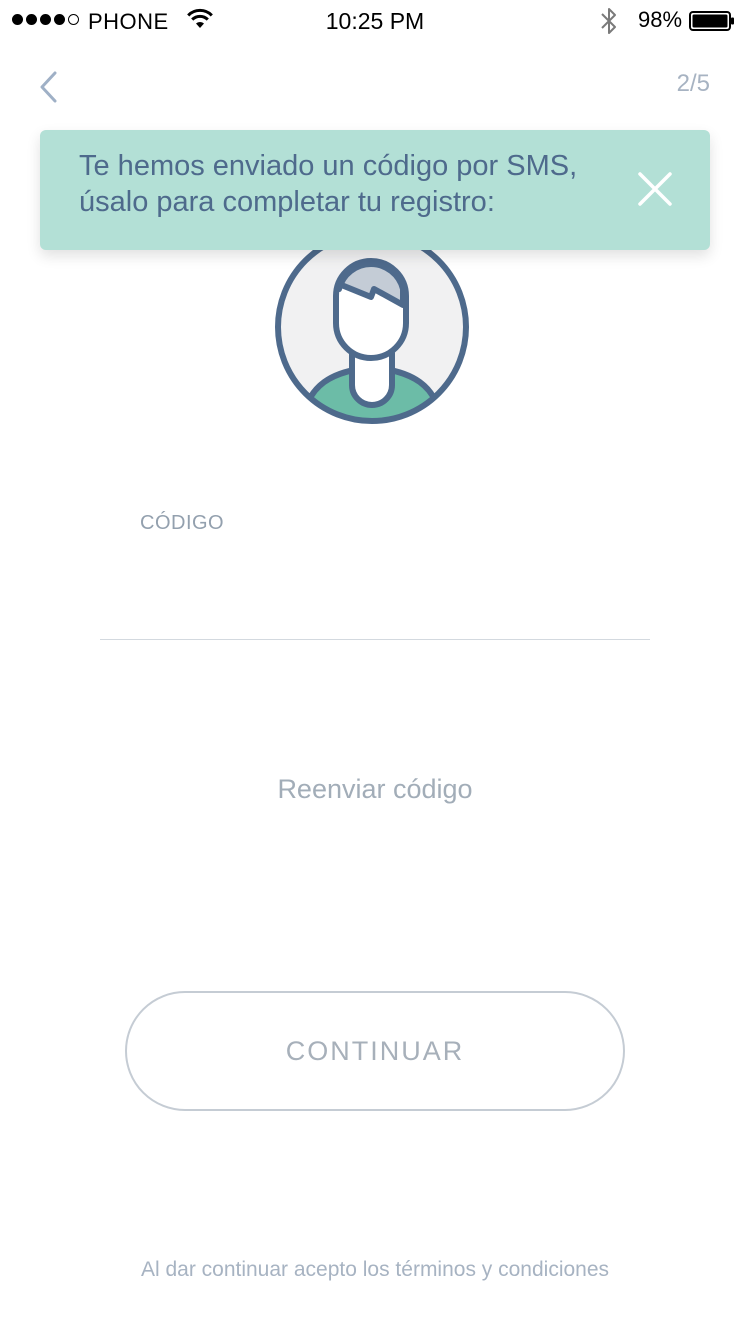 The width and height of the screenshot is (750, 1334). I want to click on code-label: CÓDIGO, so click(182, 523).